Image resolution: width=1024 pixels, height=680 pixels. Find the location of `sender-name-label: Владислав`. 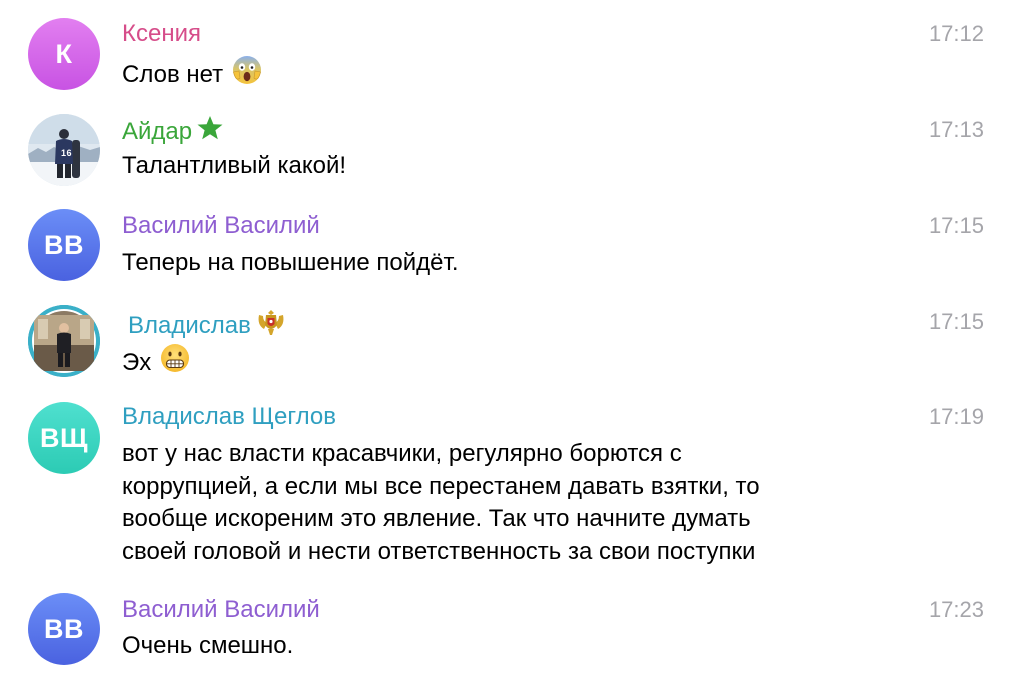

sender-name-label: Владислав is located at coordinates (189, 325).